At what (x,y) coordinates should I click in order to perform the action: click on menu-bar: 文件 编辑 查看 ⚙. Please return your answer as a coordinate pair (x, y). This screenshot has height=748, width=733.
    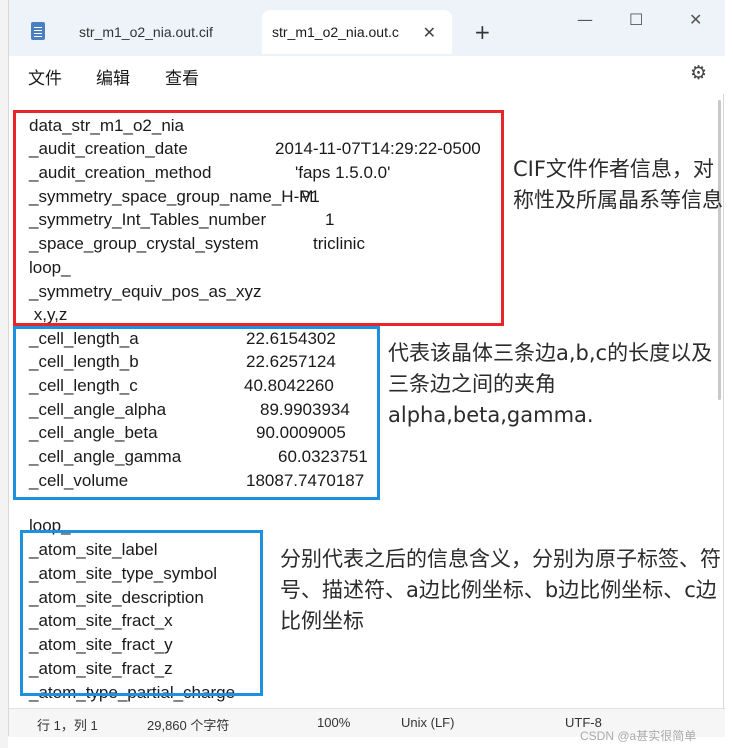
    Looking at the image, I should click on (367, 75).